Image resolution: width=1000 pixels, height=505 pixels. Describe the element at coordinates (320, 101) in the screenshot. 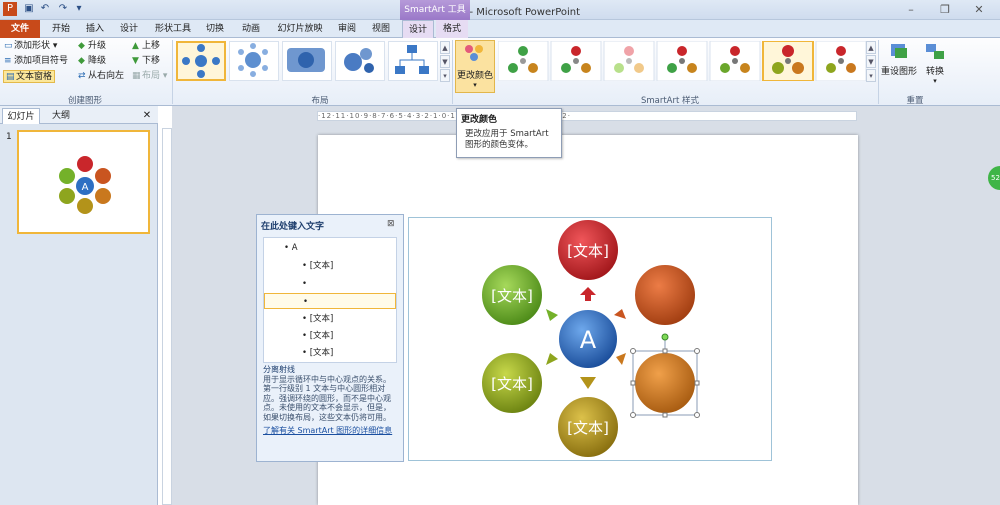

I see `layouts-group-label: 布局` at that location.